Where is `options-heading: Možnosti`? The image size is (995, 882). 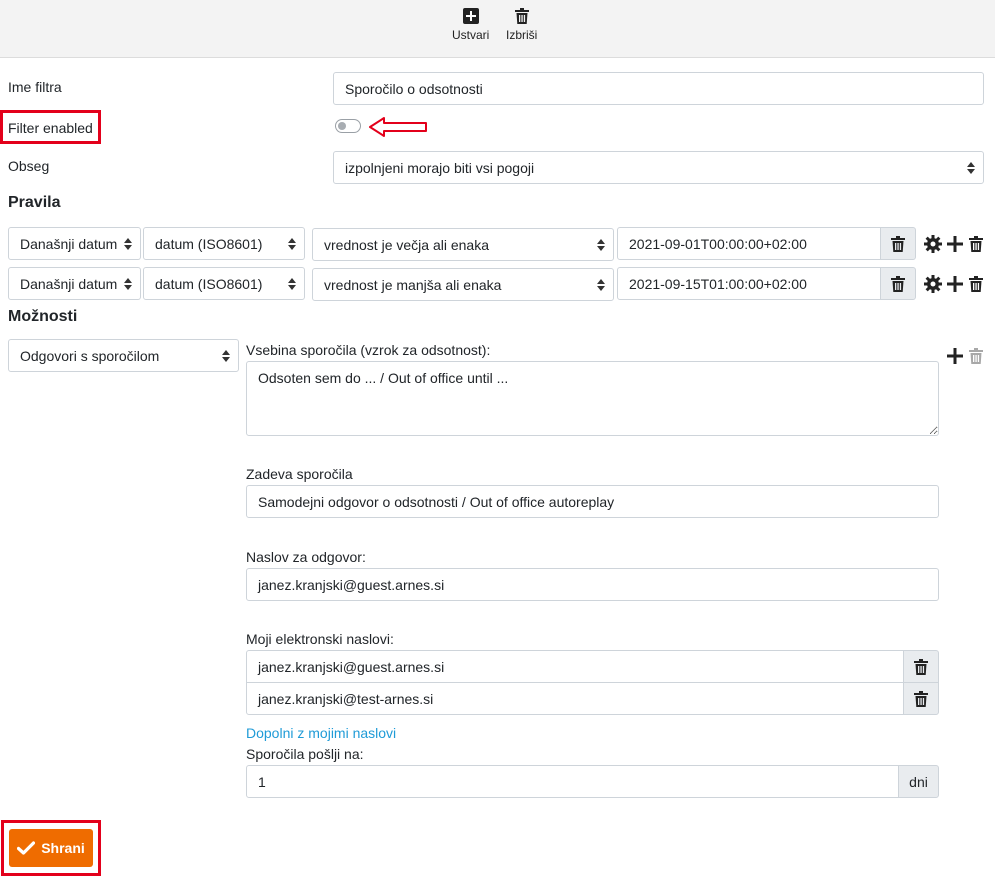 options-heading: Možnosti is located at coordinates (43, 316).